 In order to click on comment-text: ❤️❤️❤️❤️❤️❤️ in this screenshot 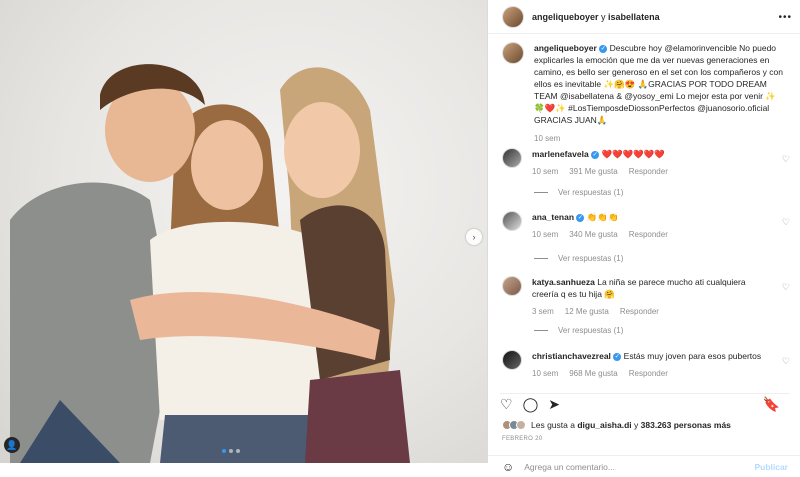, I will do `click(633, 154)`.